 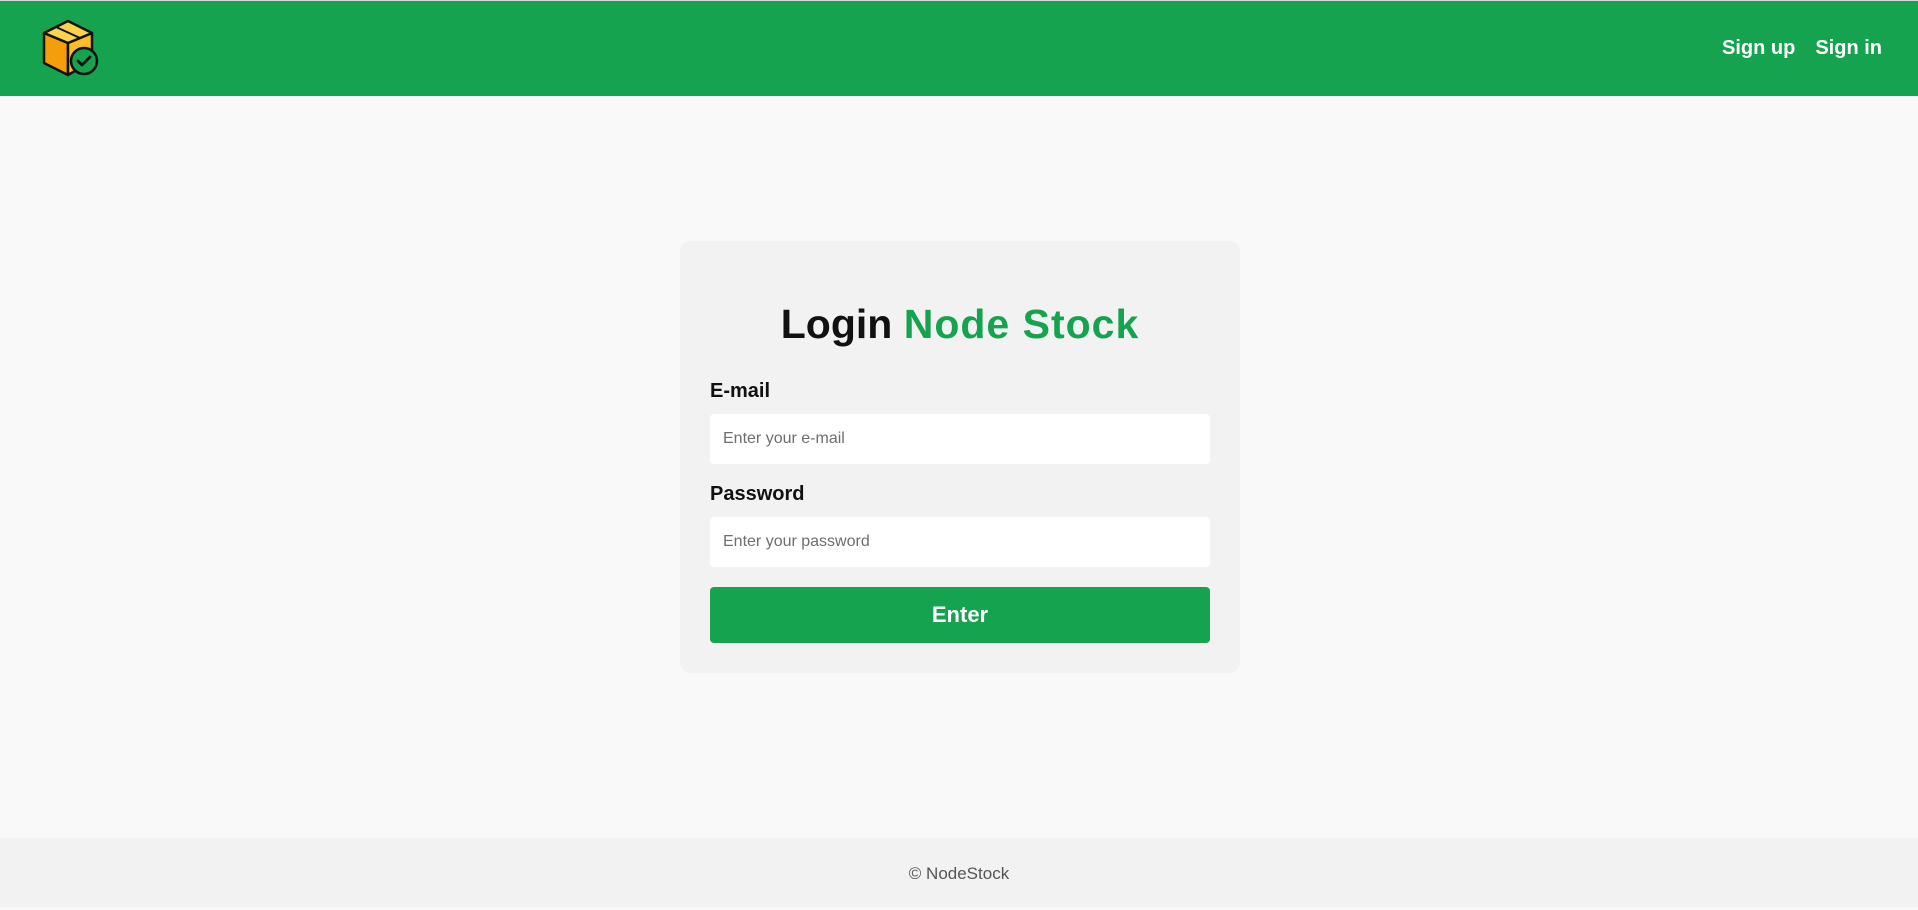 I want to click on email-label: E-mail, so click(x=740, y=391).